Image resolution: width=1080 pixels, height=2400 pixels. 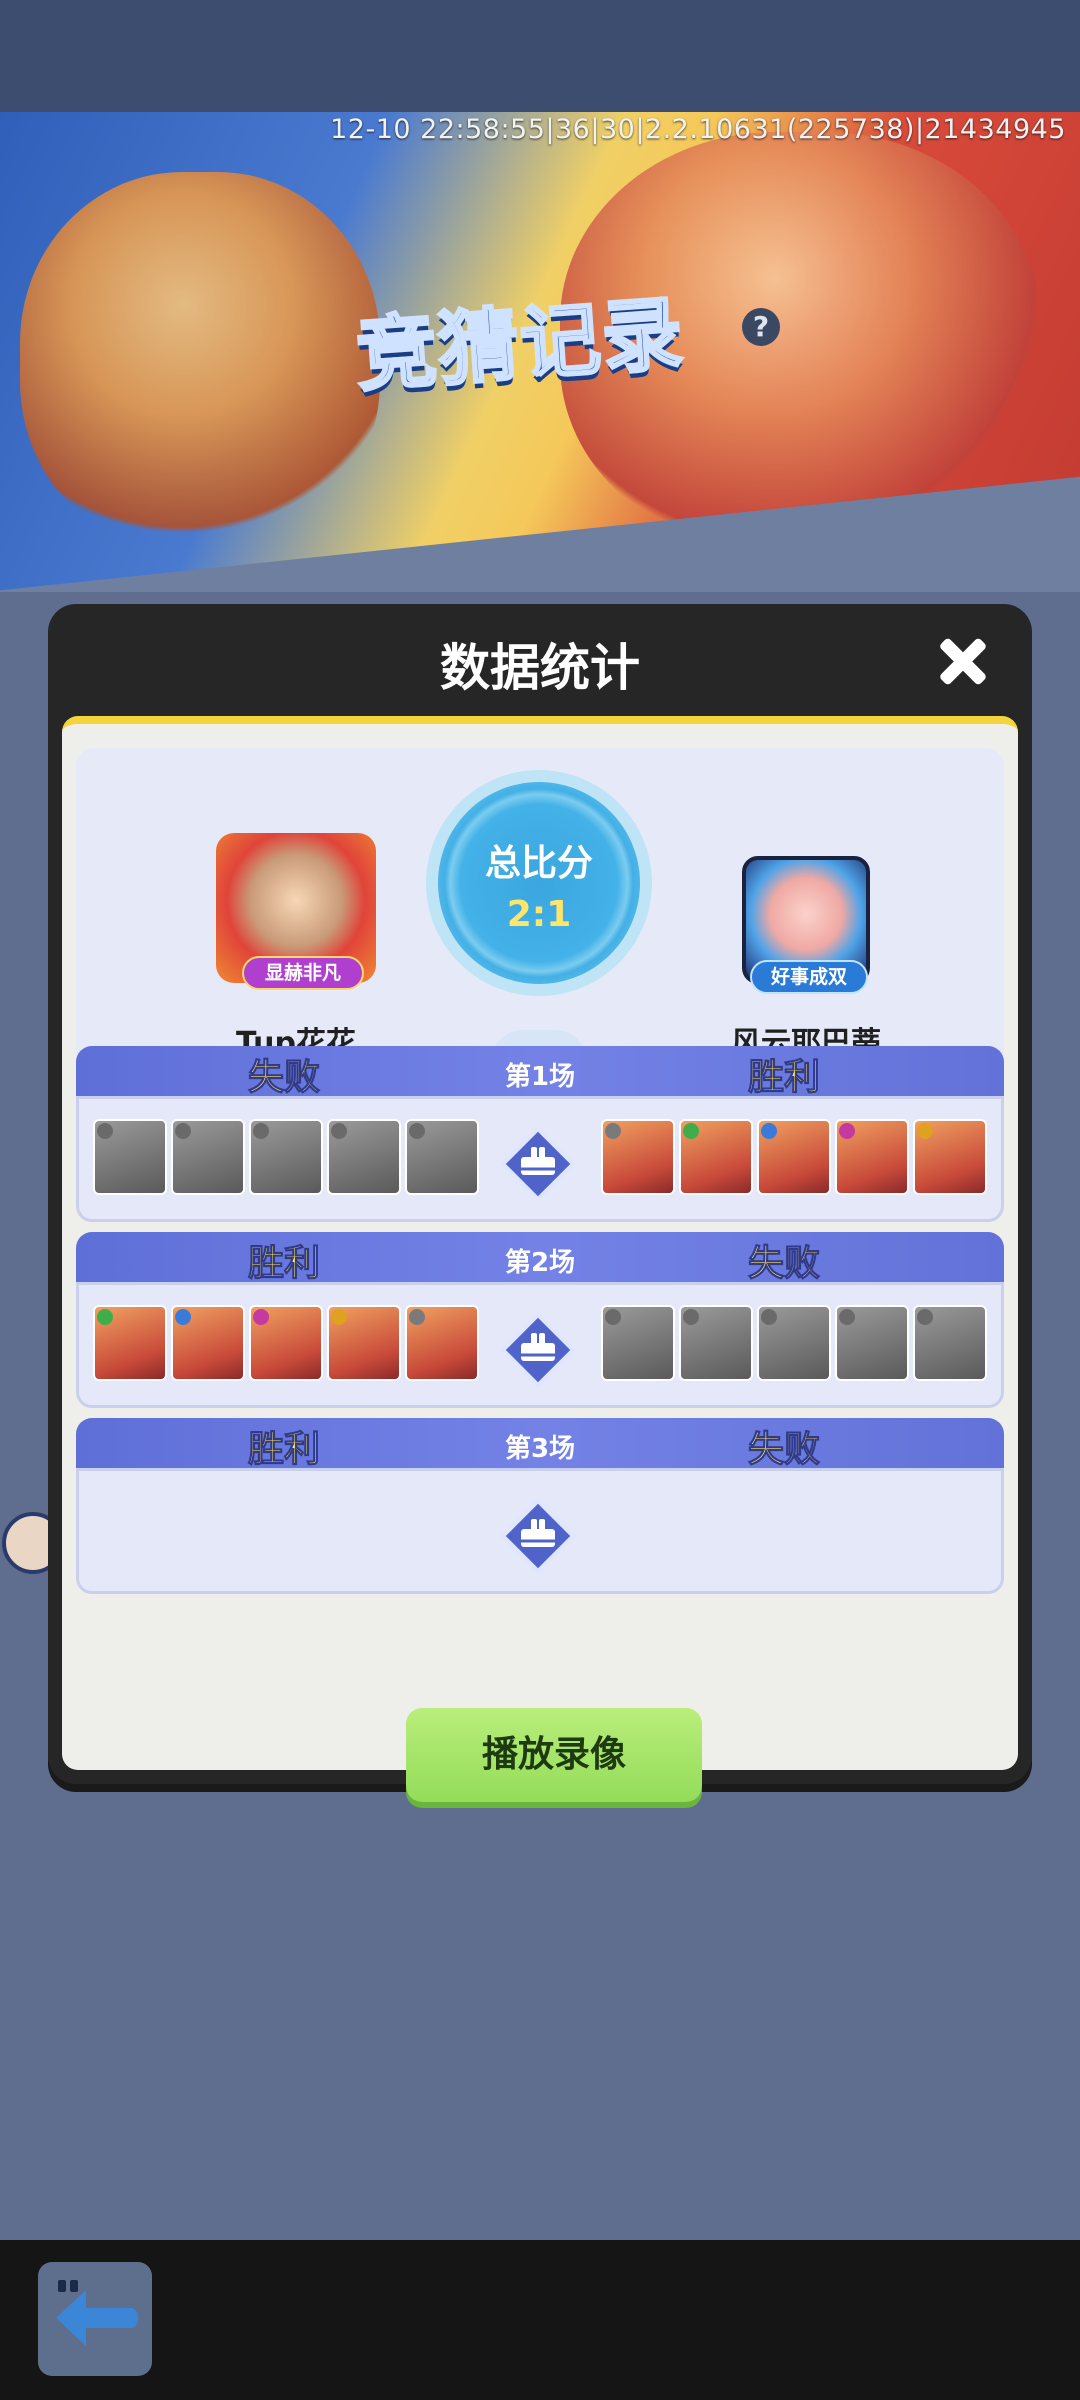 I want to click on score-value: 2:1, so click(x=539, y=914).